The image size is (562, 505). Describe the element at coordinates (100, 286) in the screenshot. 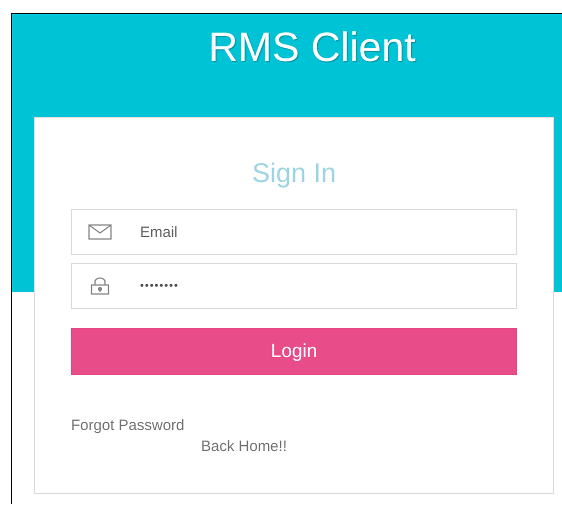

I see `lock-icon` at that location.